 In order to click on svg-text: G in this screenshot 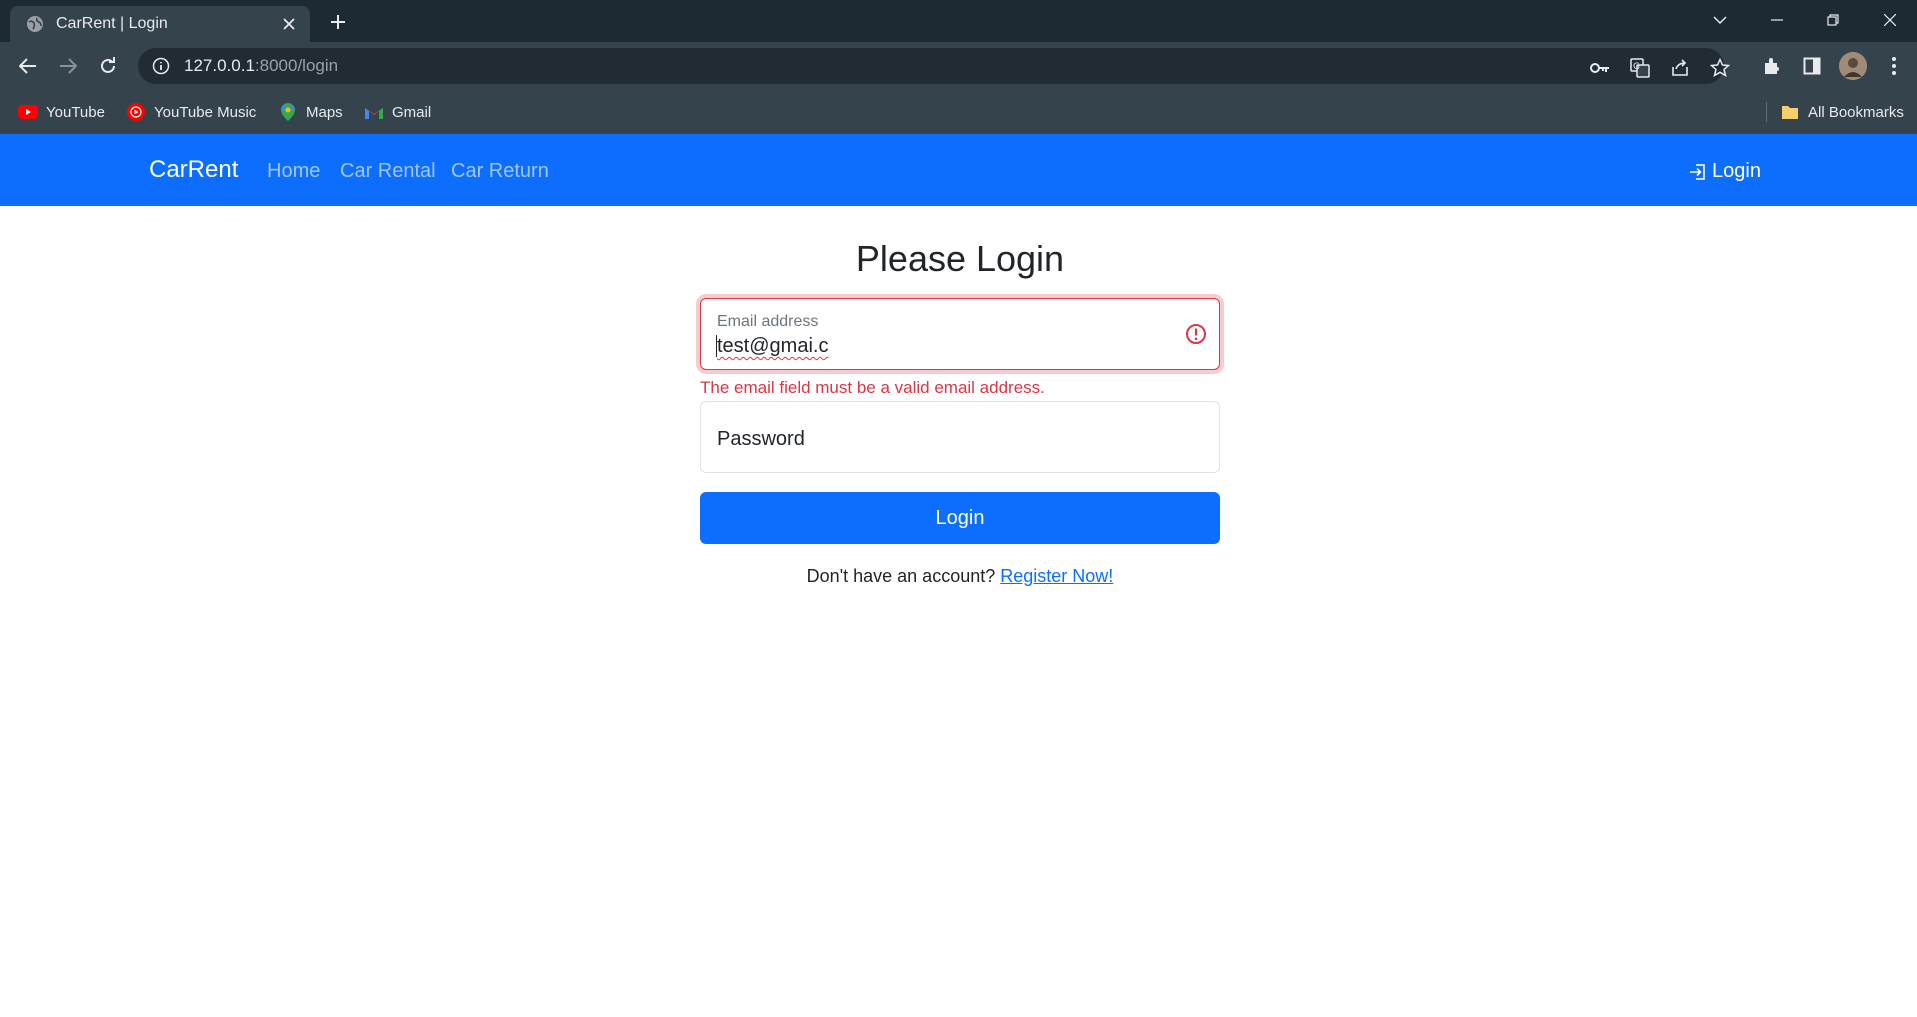, I will do `click(1636, 67)`.